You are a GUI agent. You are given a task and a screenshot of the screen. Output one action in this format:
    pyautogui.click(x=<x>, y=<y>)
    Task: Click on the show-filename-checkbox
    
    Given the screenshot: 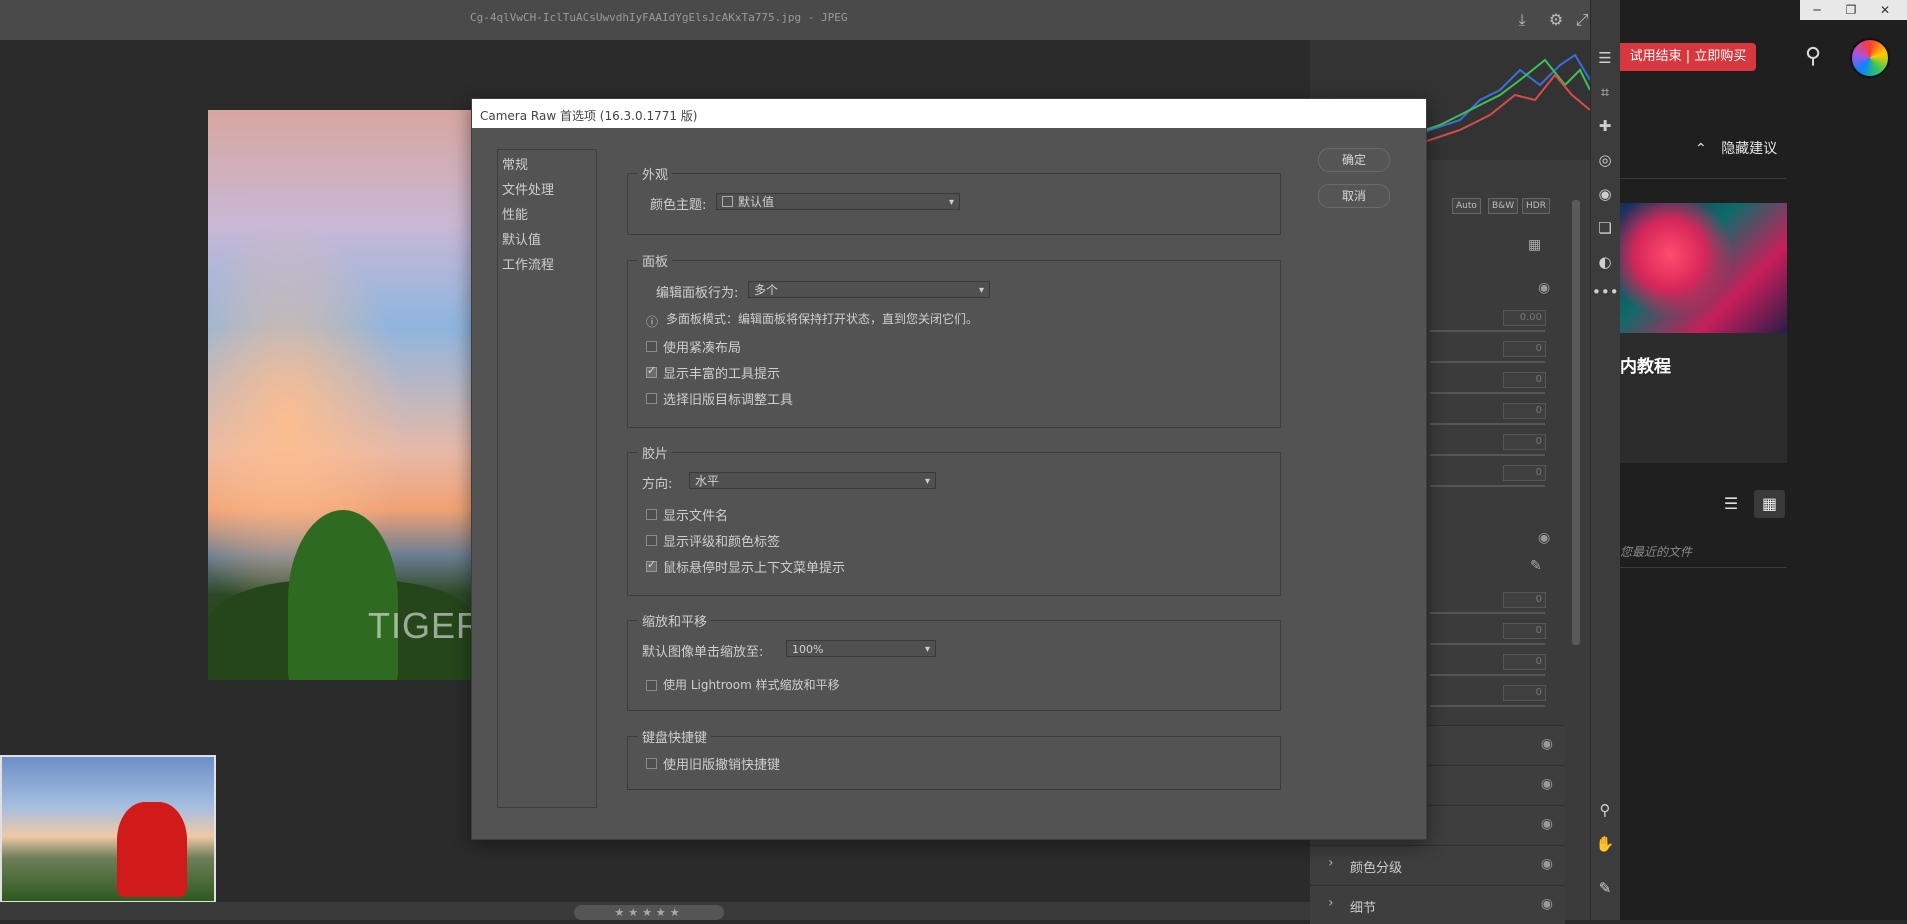 What is the action you would take?
    pyautogui.click(x=651, y=514)
    